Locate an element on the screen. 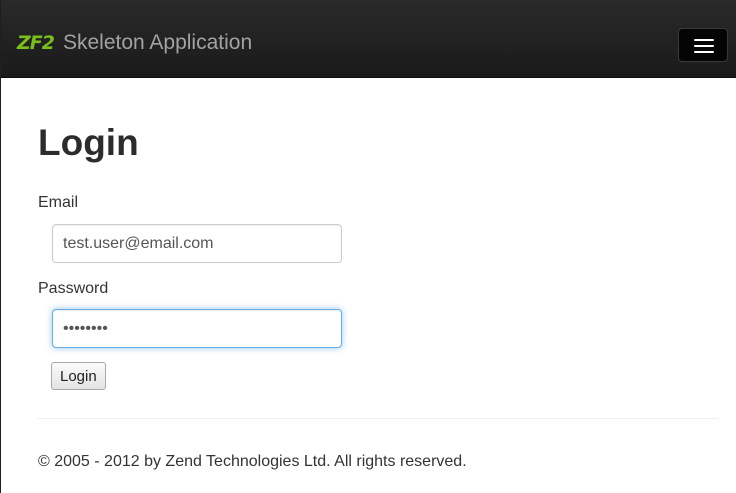 This screenshot has width=736, height=493. page-title: Login is located at coordinates (88, 142).